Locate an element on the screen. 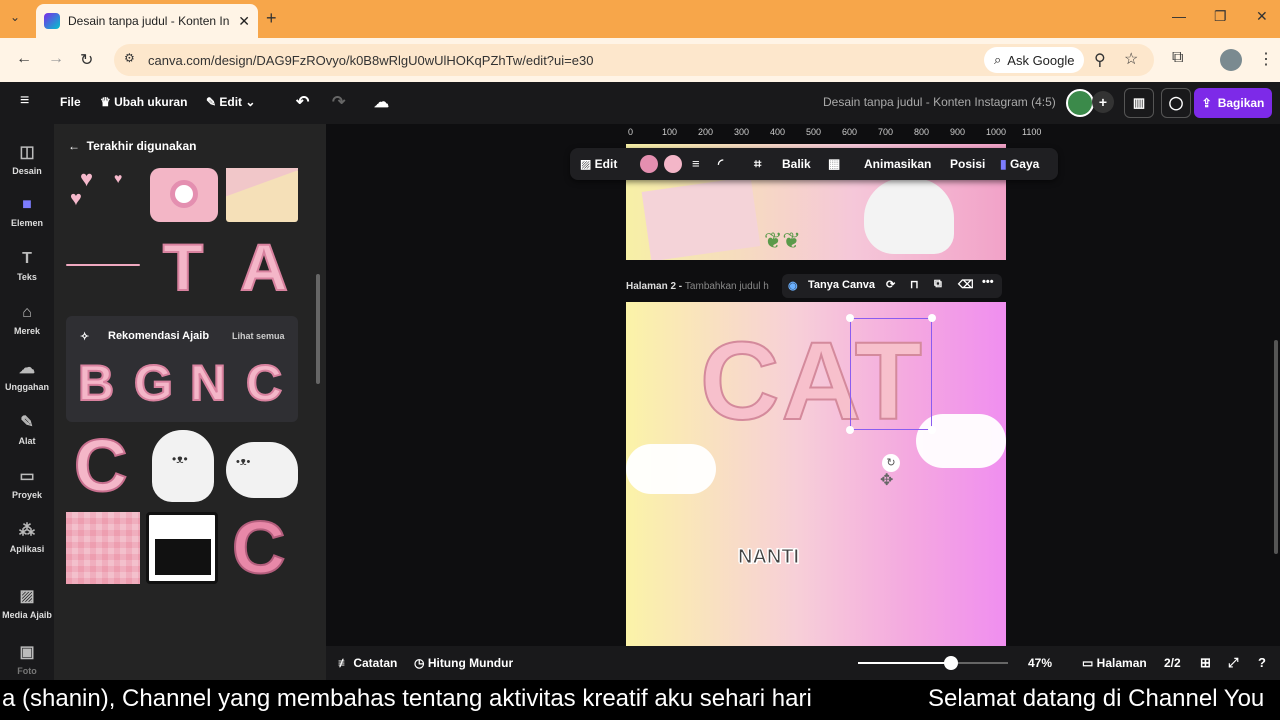 The width and height of the screenshot is (1280, 720). extensions-icon: ⧉ is located at coordinates (1177, 58).